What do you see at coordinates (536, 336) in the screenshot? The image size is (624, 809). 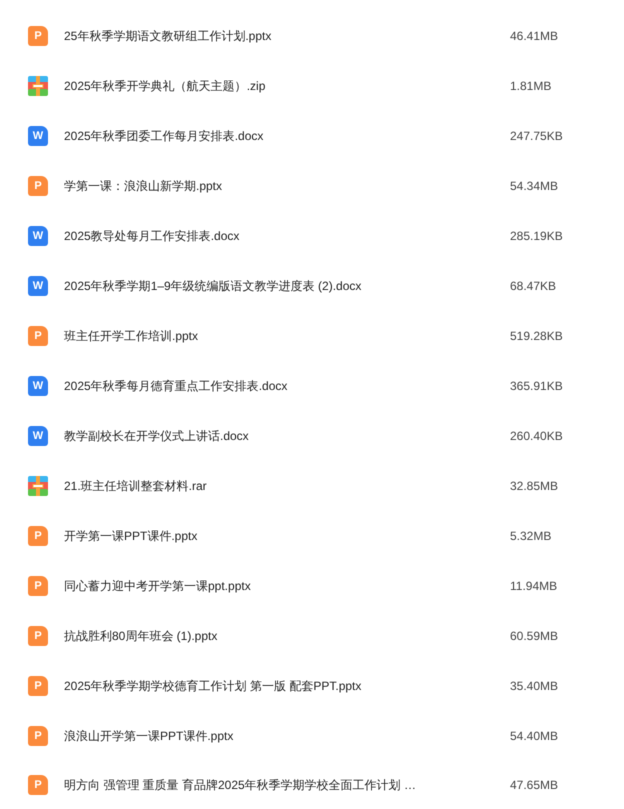 I see `file-size: 519.28KB` at bounding box center [536, 336].